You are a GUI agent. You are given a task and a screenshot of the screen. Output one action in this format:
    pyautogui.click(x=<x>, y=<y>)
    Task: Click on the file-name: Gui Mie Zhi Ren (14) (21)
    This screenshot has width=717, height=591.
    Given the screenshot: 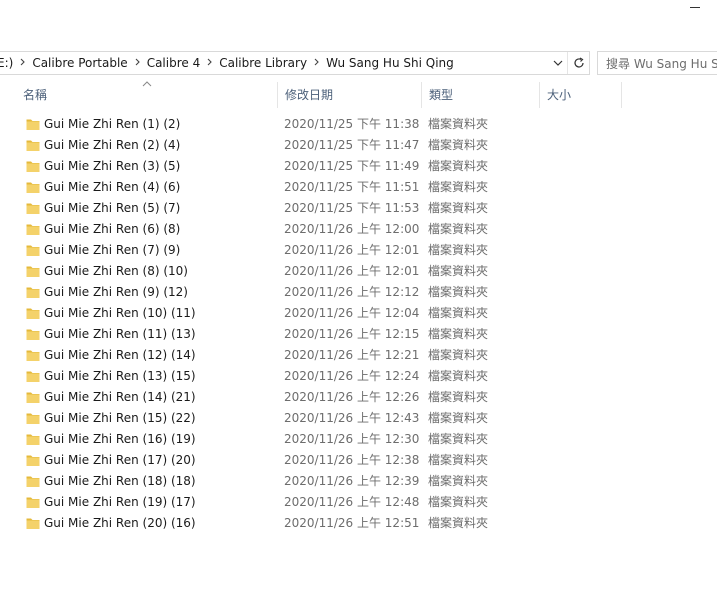 What is the action you would take?
    pyautogui.click(x=120, y=397)
    